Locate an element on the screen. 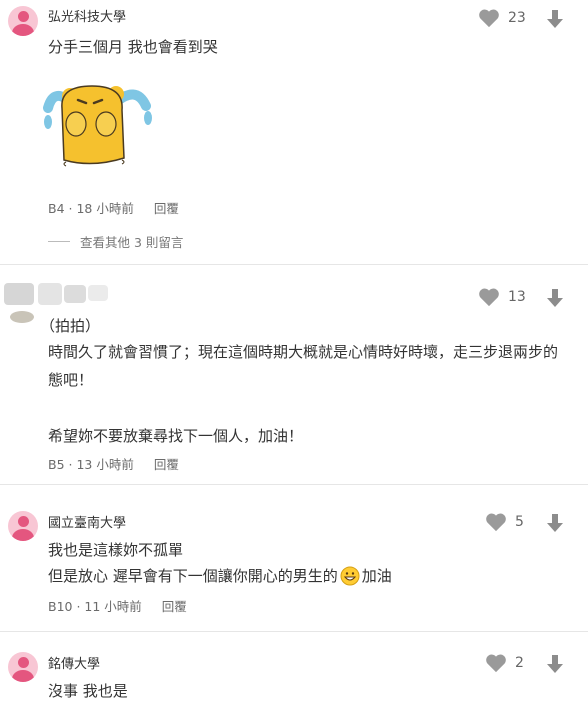  comment-text-segment: 但是放心 遲早會有下一個讓你開心的男生的 is located at coordinates (193, 576).